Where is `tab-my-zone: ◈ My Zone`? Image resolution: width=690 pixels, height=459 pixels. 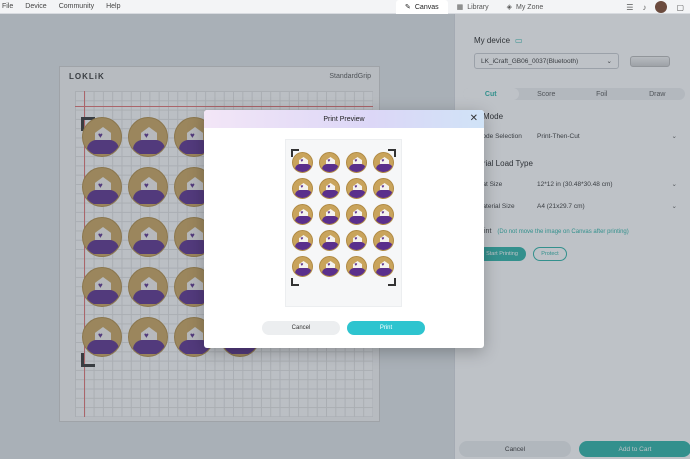 tab-my-zone: ◈ My Zone is located at coordinates (525, 7).